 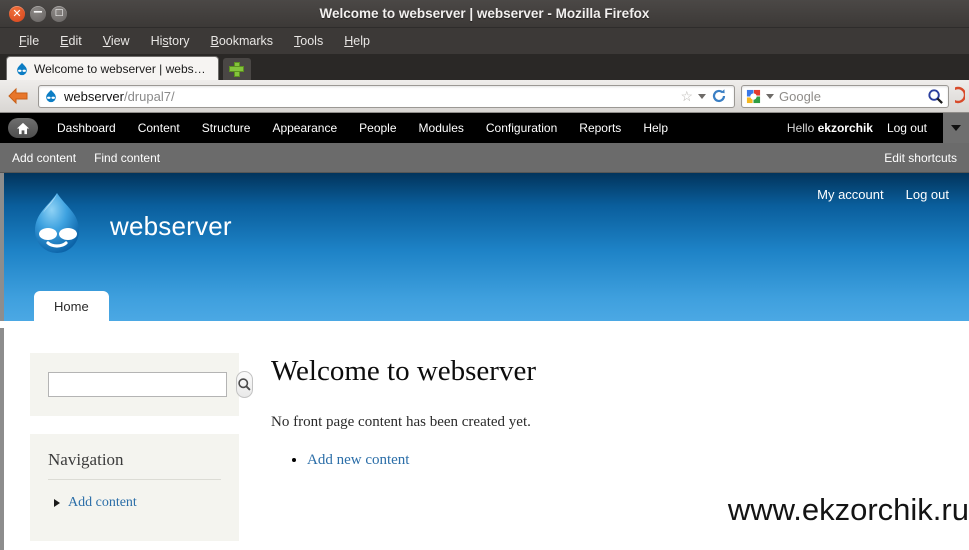 What do you see at coordinates (920, 158) in the screenshot?
I see `edit-shortcuts-link: Edit shortcuts` at bounding box center [920, 158].